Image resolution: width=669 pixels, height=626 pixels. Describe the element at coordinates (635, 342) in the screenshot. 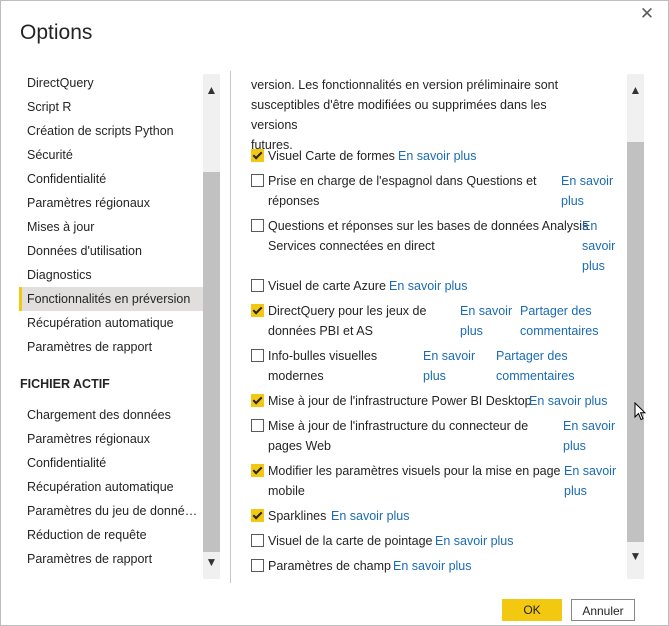

I see `content-scrollbar-thumb` at that location.